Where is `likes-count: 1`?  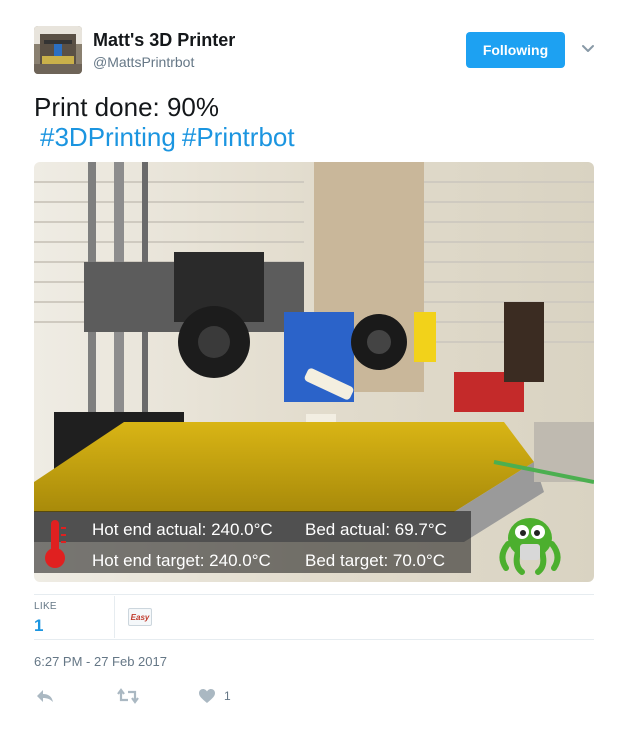
likes-count: 1 is located at coordinates (38, 626).